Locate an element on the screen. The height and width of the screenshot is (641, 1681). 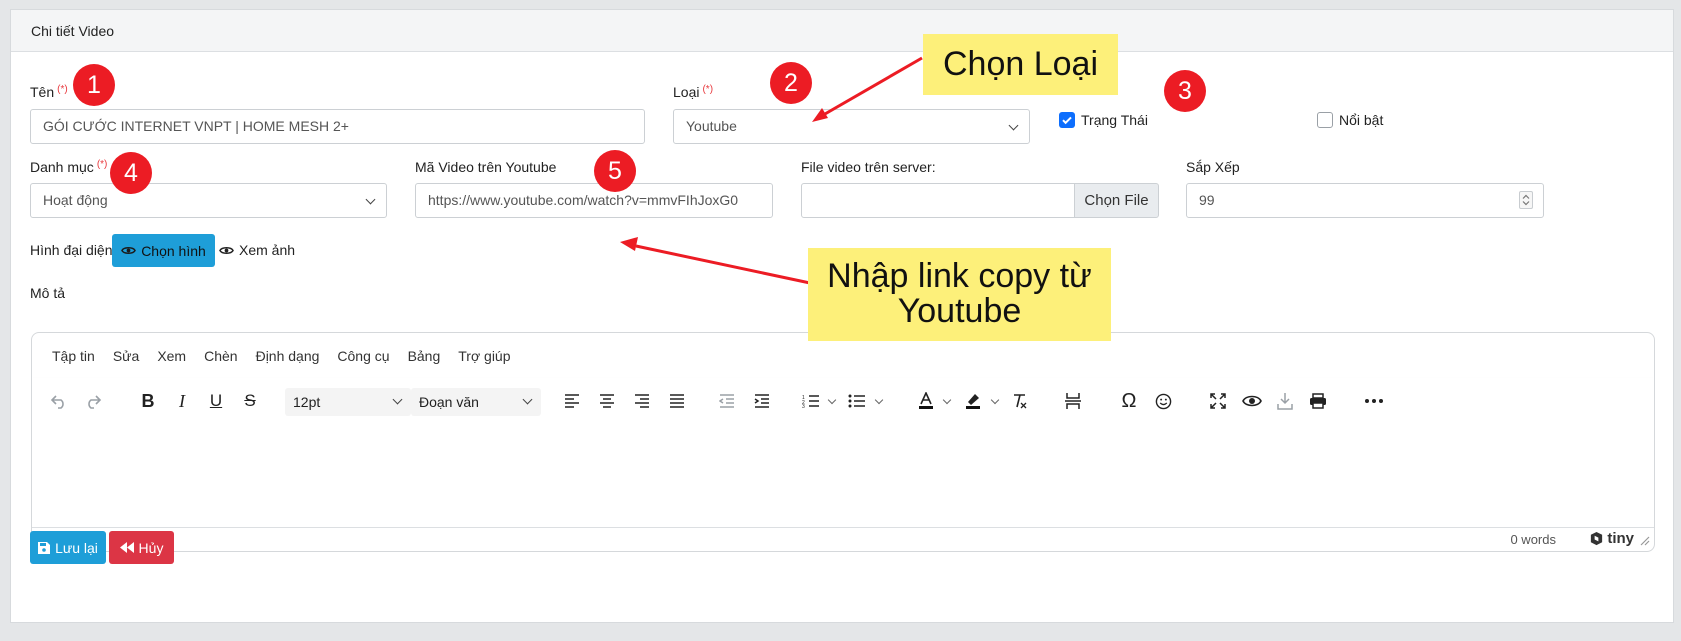
arrow-to-youtube-input is located at coordinates (723, 264).